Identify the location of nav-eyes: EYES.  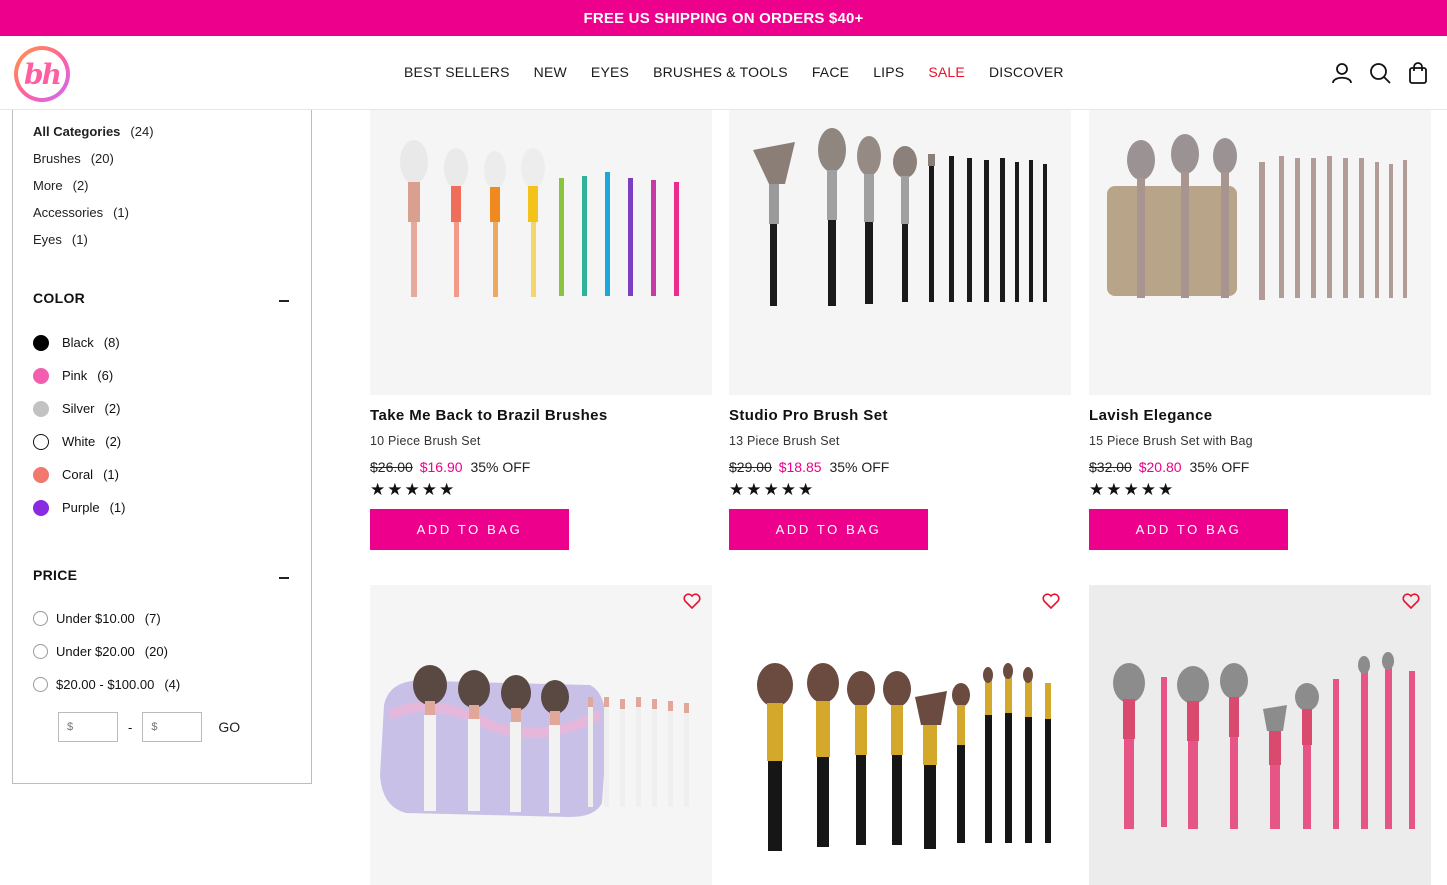
(610, 72).